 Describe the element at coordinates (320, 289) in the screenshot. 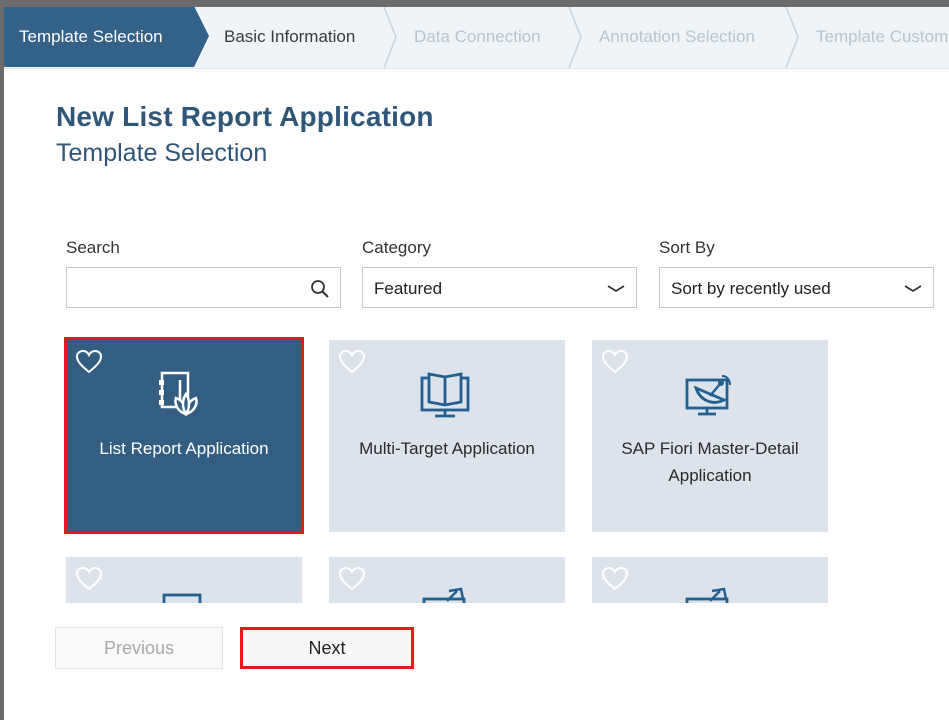

I see `search-icon` at that location.